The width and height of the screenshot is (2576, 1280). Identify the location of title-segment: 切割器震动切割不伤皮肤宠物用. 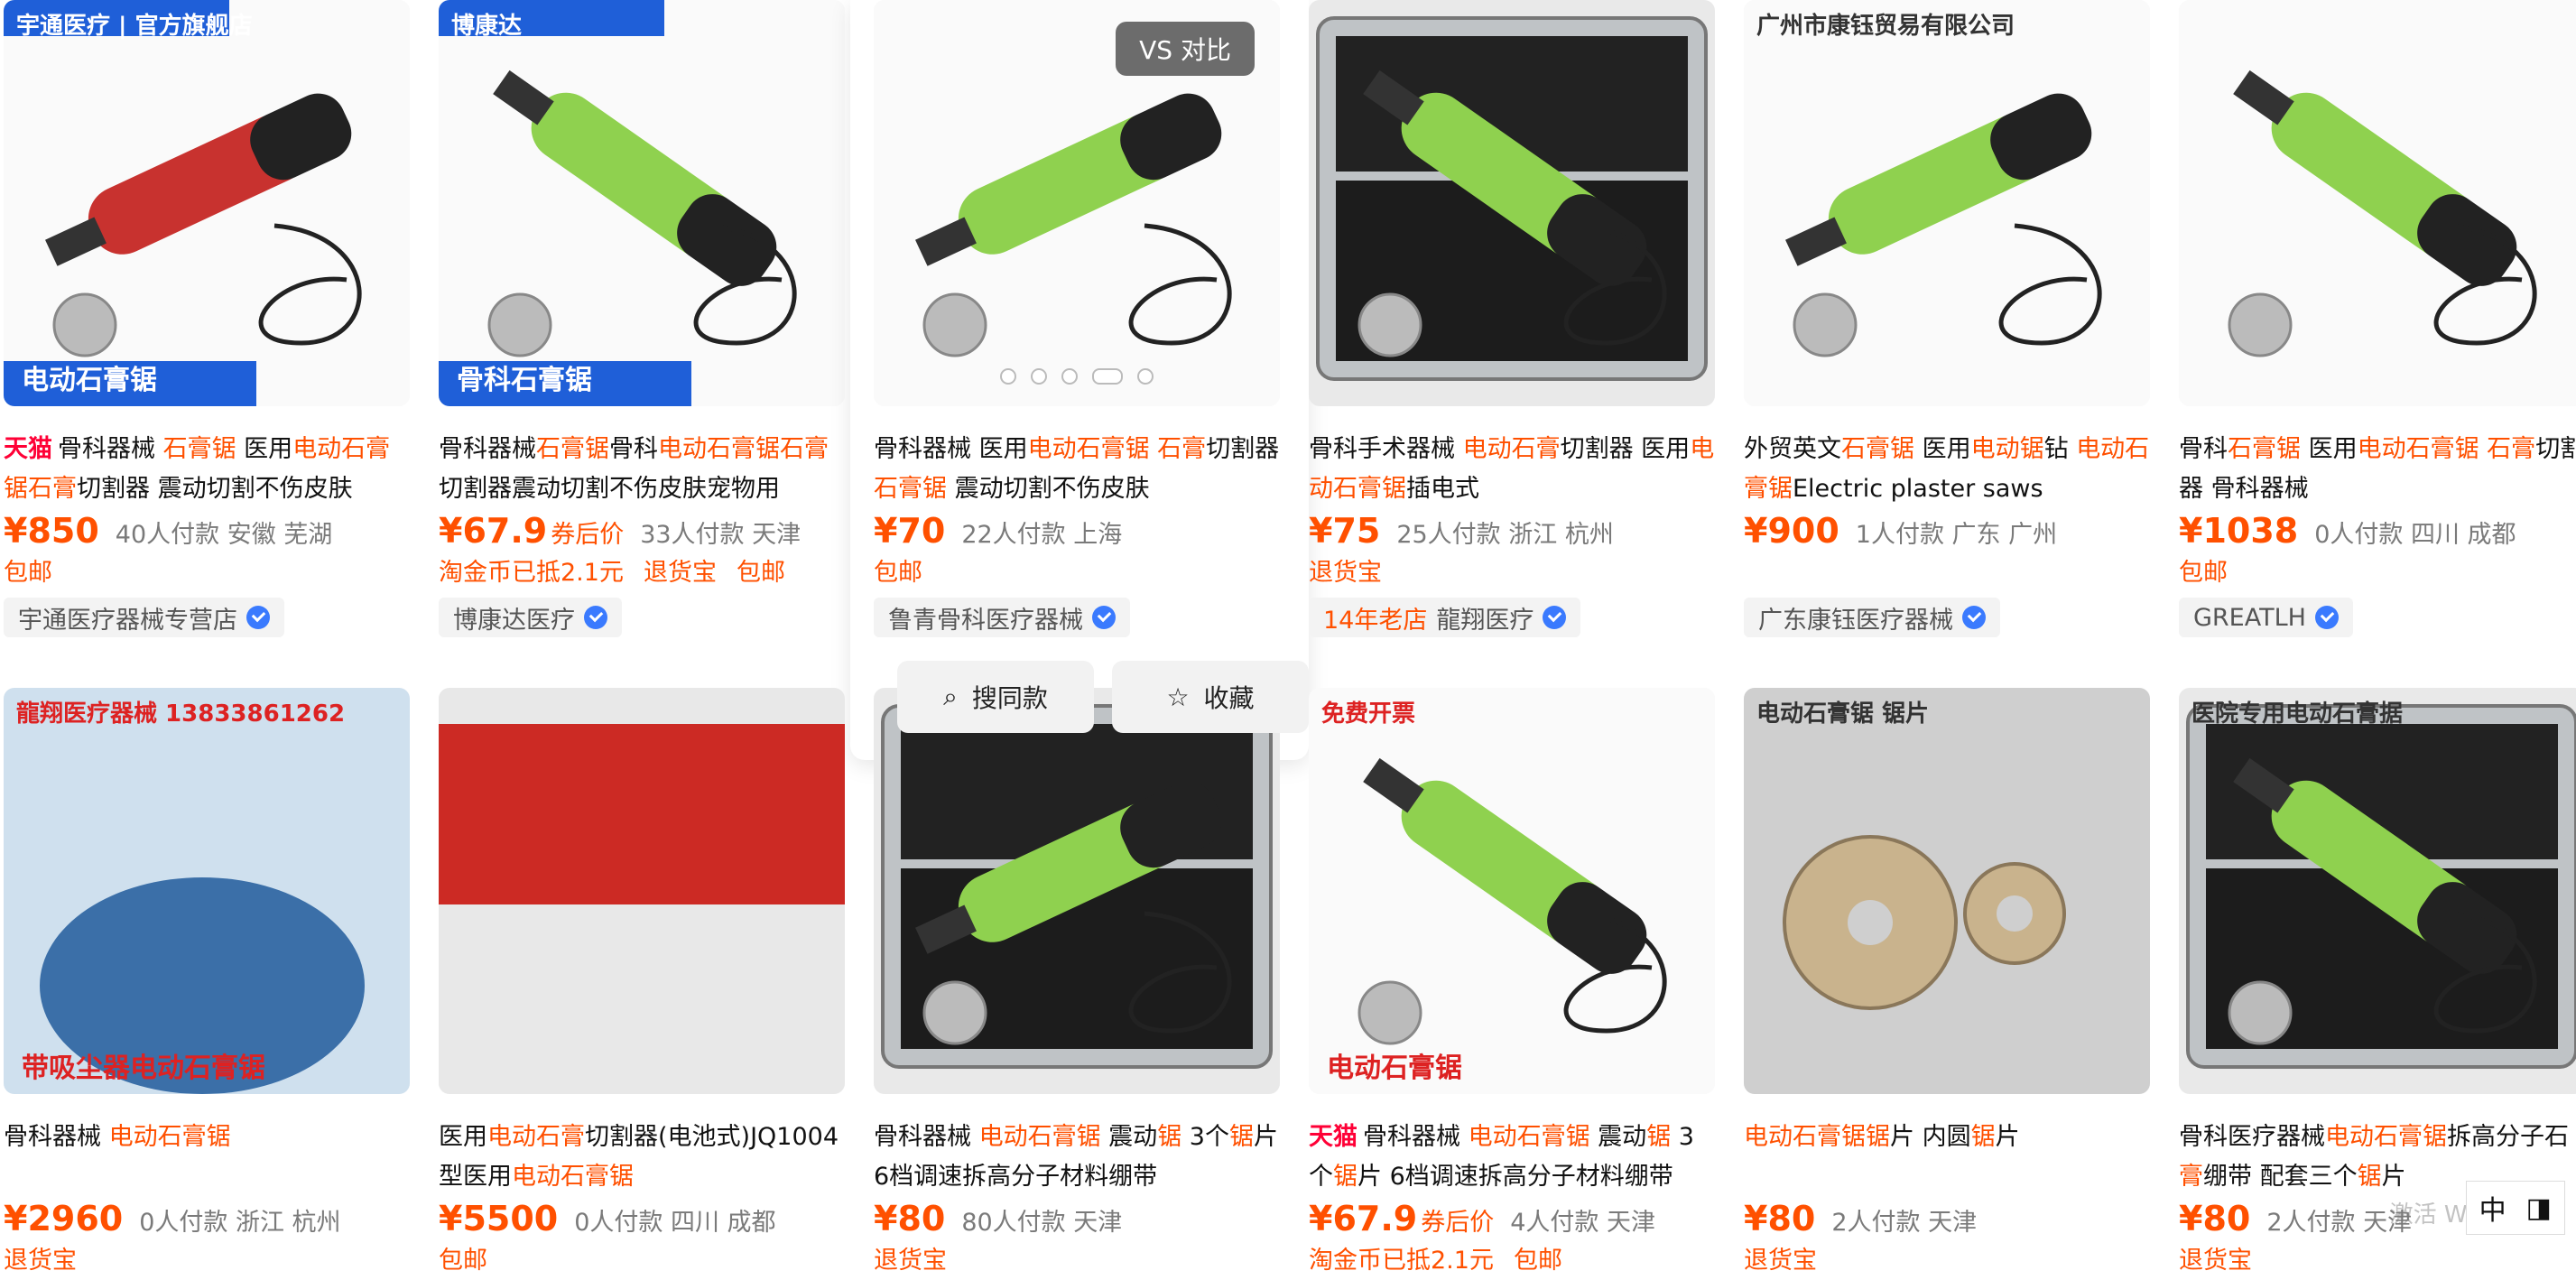
(609, 489).